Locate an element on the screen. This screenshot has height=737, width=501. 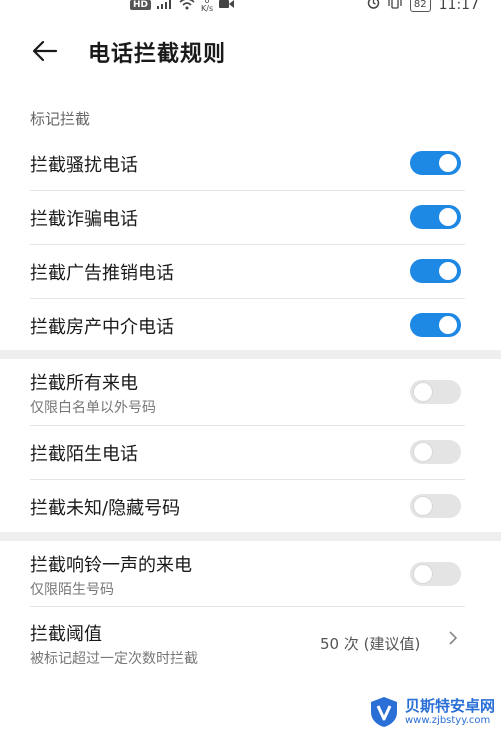
network-speed-unit: K/s is located at coordinates (207, 8).